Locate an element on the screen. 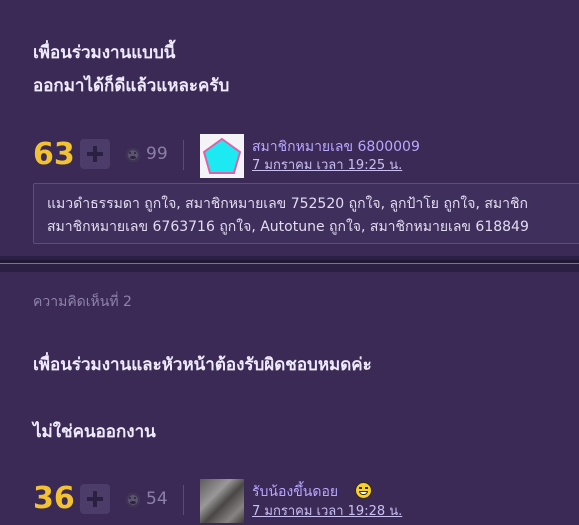 The height and width of the screenshot is (525, 579). vote-score: 36 is located at coordinates (54, 498).